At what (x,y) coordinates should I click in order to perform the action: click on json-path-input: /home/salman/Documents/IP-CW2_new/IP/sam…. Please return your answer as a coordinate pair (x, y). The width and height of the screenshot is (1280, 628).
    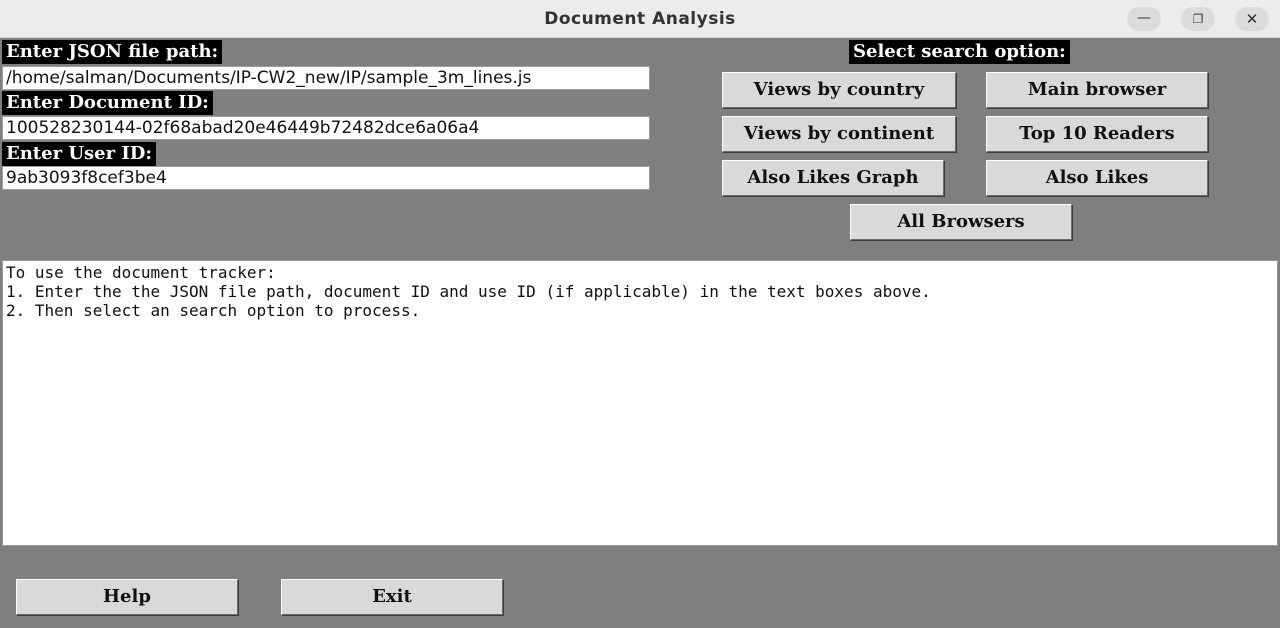
    Looking at the image, I should click on (326, 78).